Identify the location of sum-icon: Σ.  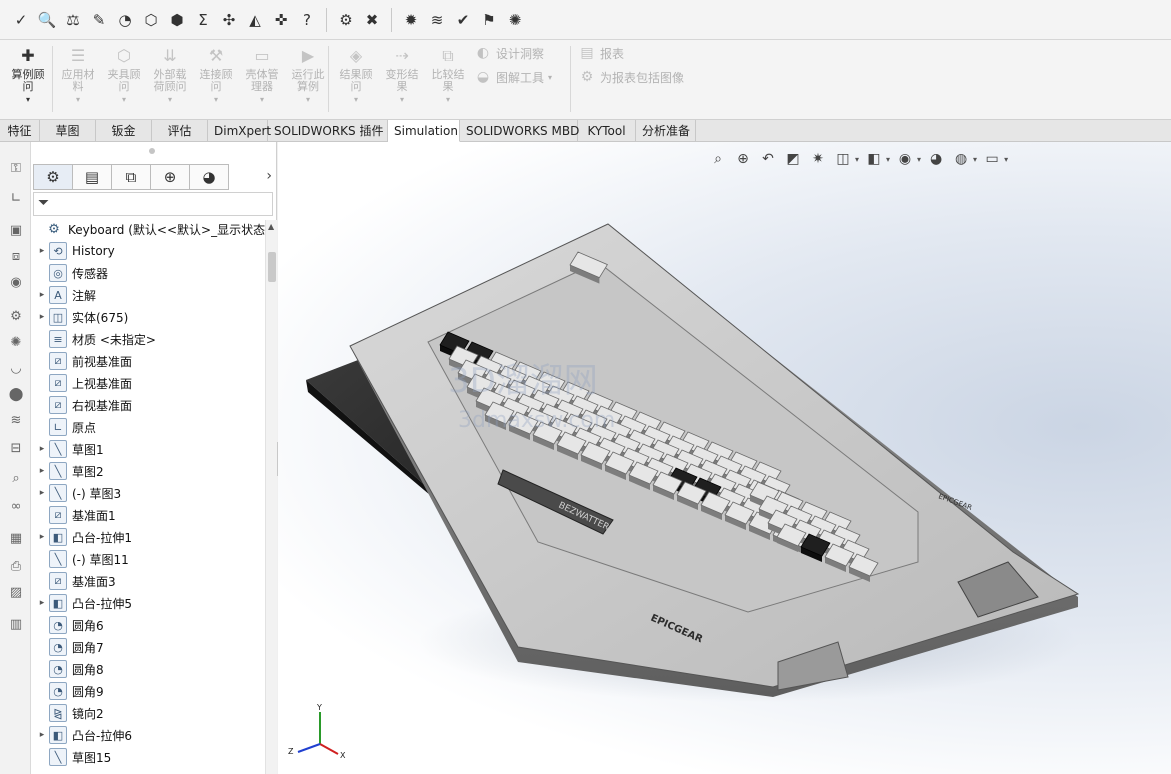
(203, 20).